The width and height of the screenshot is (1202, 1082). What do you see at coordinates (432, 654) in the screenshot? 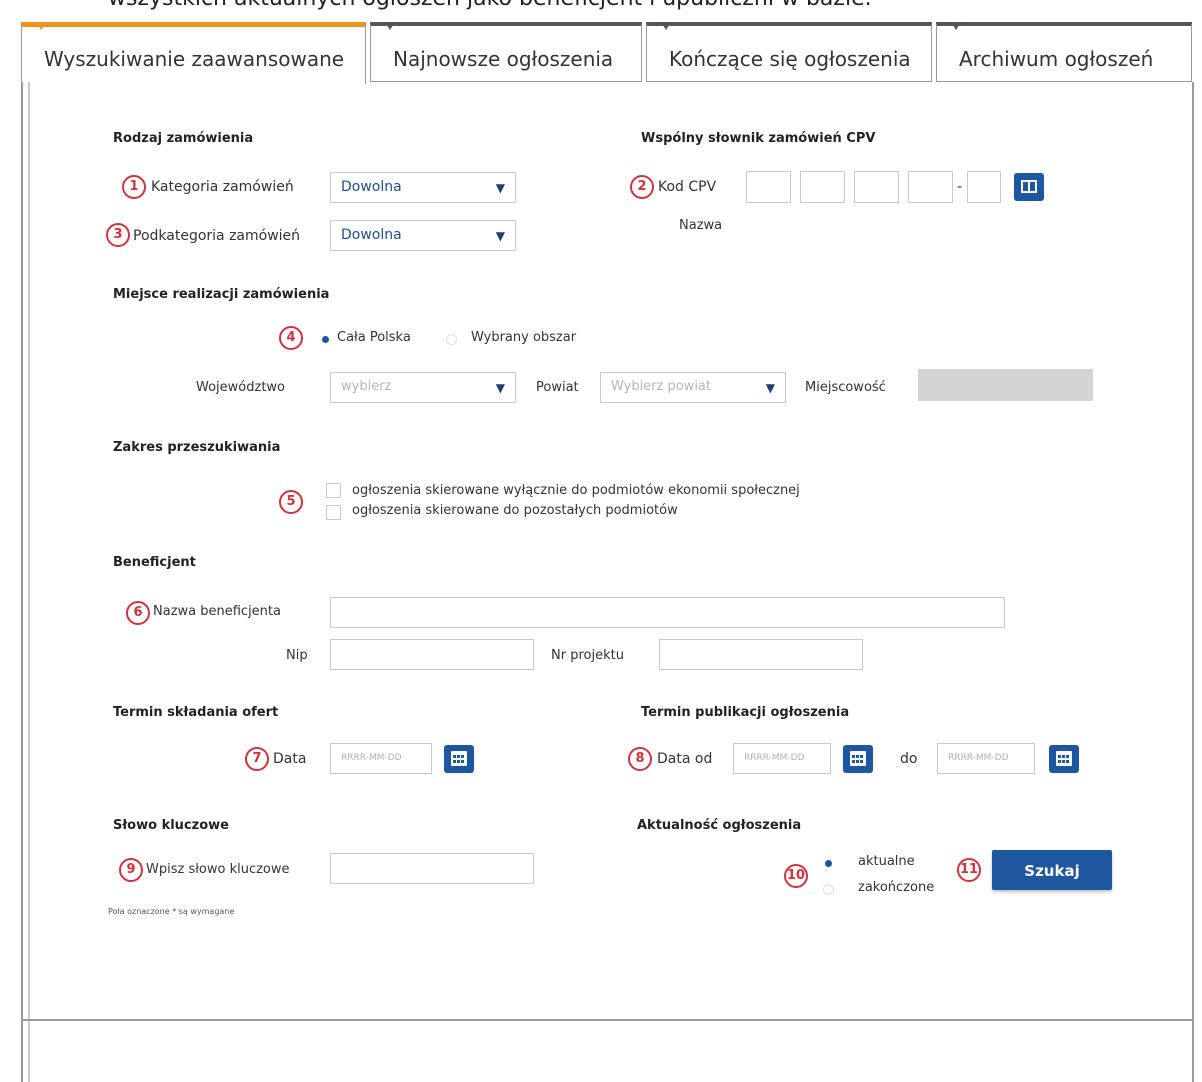
I see `nip-input` at bounding box center [432, 654].